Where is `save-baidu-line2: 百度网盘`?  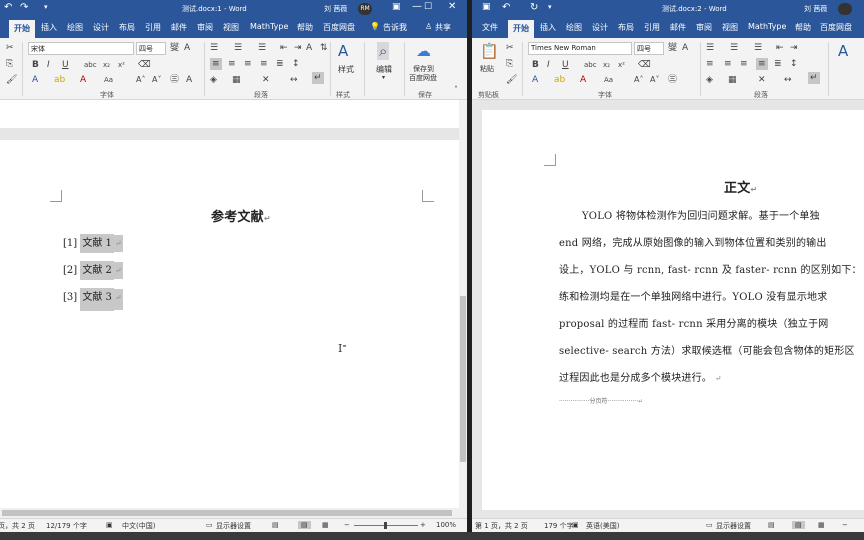 save-baidu-line2: 百度网盘 is located at coordinates (423, 78).